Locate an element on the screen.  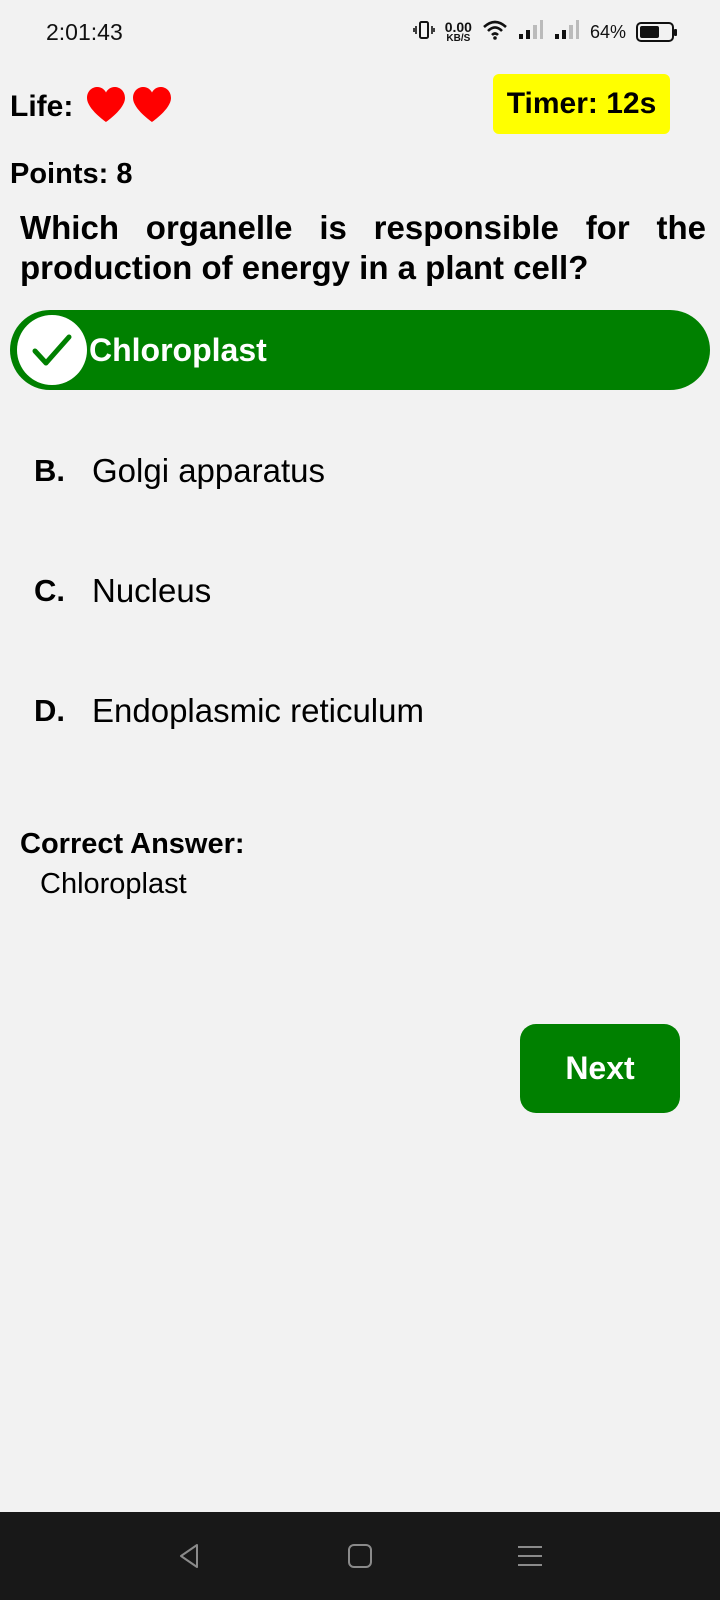
status-icons: 0.00 KB/S 64% is located at coordinates (544, 32).